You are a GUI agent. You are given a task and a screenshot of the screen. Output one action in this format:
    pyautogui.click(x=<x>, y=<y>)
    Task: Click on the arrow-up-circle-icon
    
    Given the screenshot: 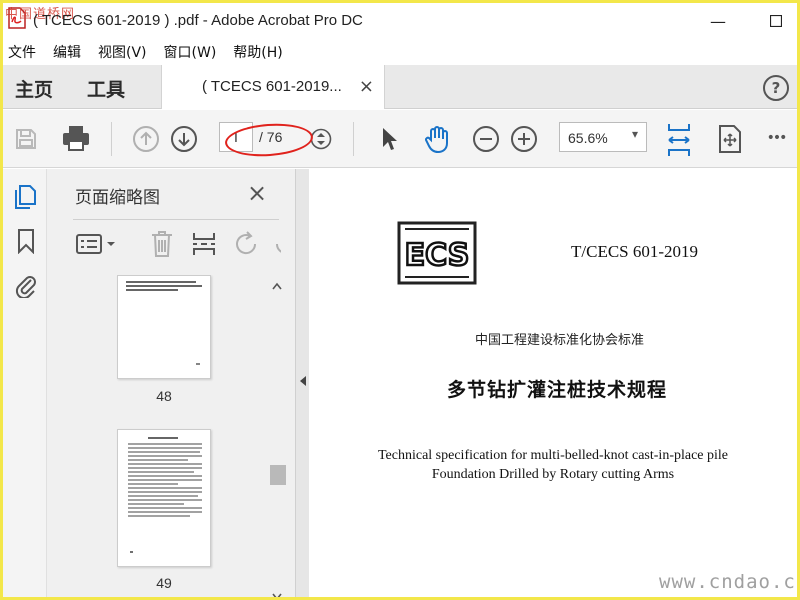 What is the action you would take?
    pyautogui.click(x=146, y=139)
    